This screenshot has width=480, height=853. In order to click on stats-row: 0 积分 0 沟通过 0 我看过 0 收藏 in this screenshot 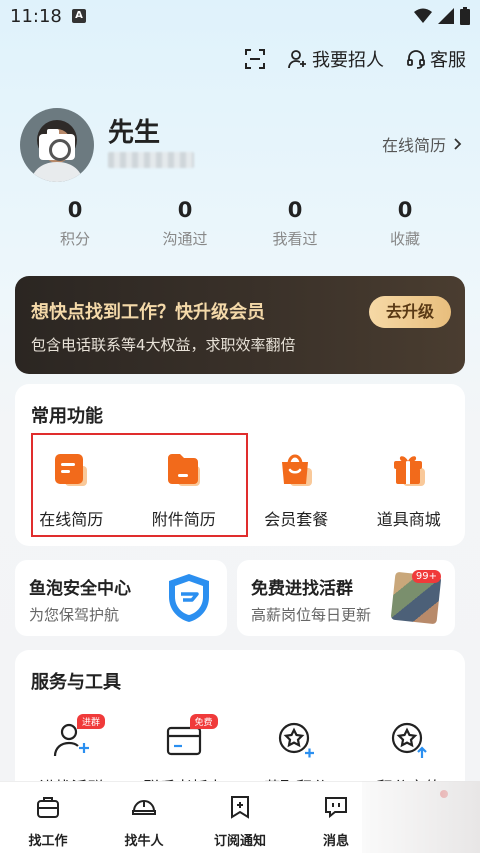, I will do `click(240, 223)`.